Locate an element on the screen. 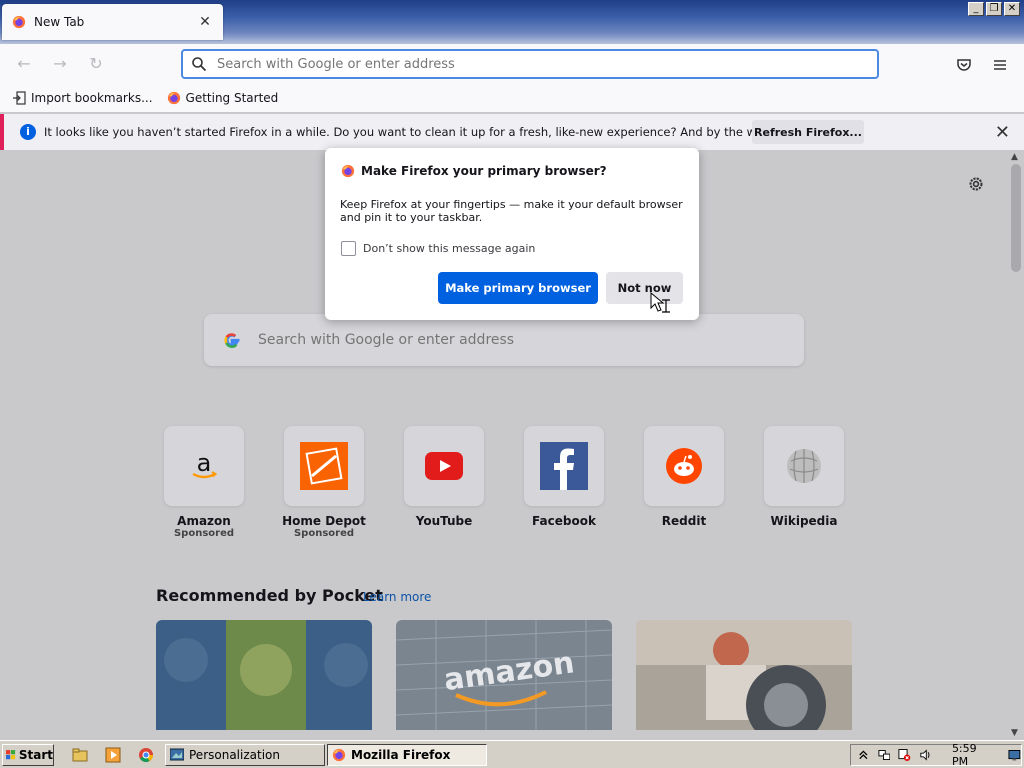  mouse-cursor-icon is located at coordinates (660, 302).